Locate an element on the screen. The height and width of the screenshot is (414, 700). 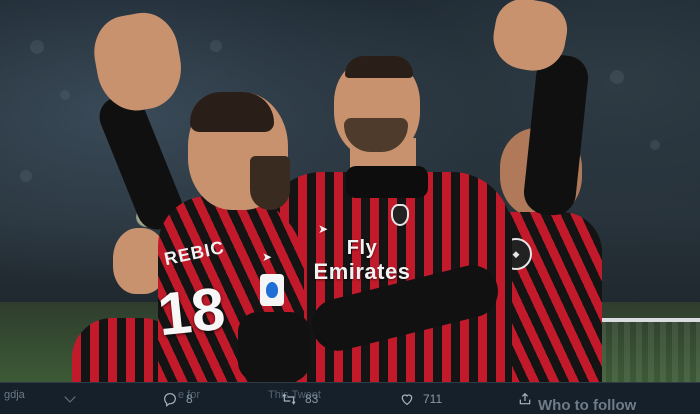
who-to-follow-heading: Who to follow is located at coordinates (587, 405).